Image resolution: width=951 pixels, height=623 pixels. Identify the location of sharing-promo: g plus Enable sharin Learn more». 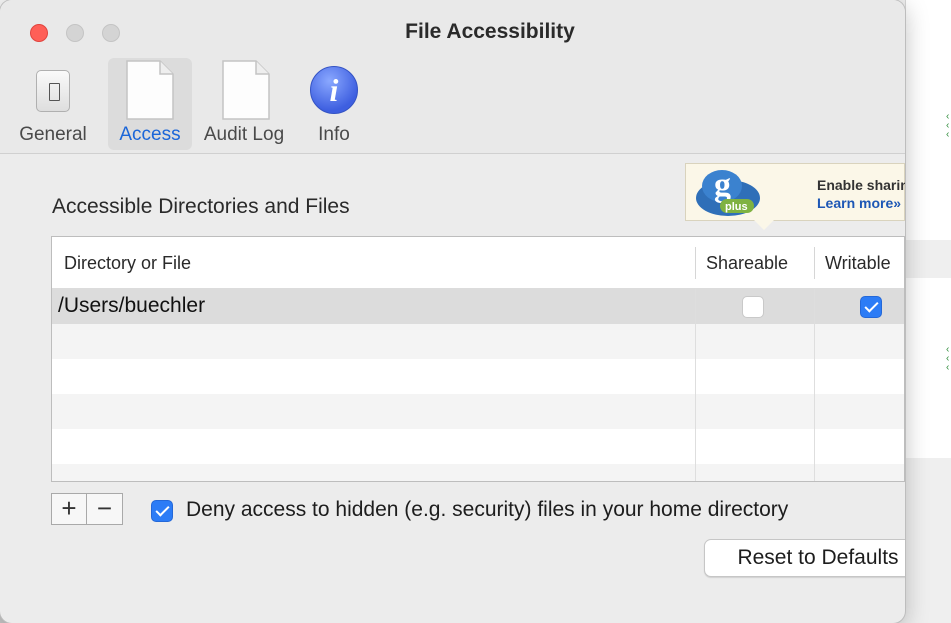
(795, 196).